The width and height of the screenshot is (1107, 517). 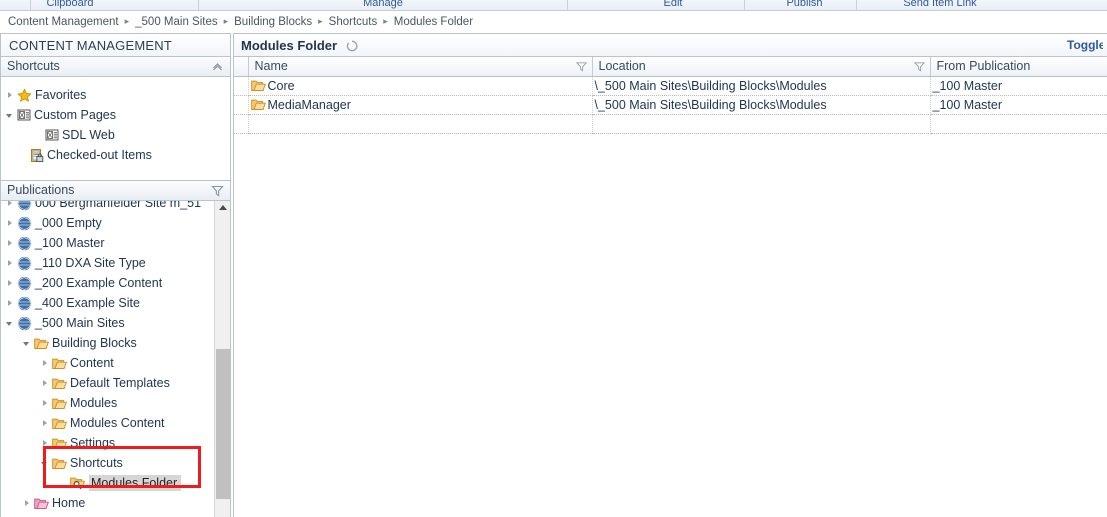 What do you see at coordinates (1018, 105) in the screenshot?
I see `cell-from-publication: _100 Master` at bounding box center [1018, 105].